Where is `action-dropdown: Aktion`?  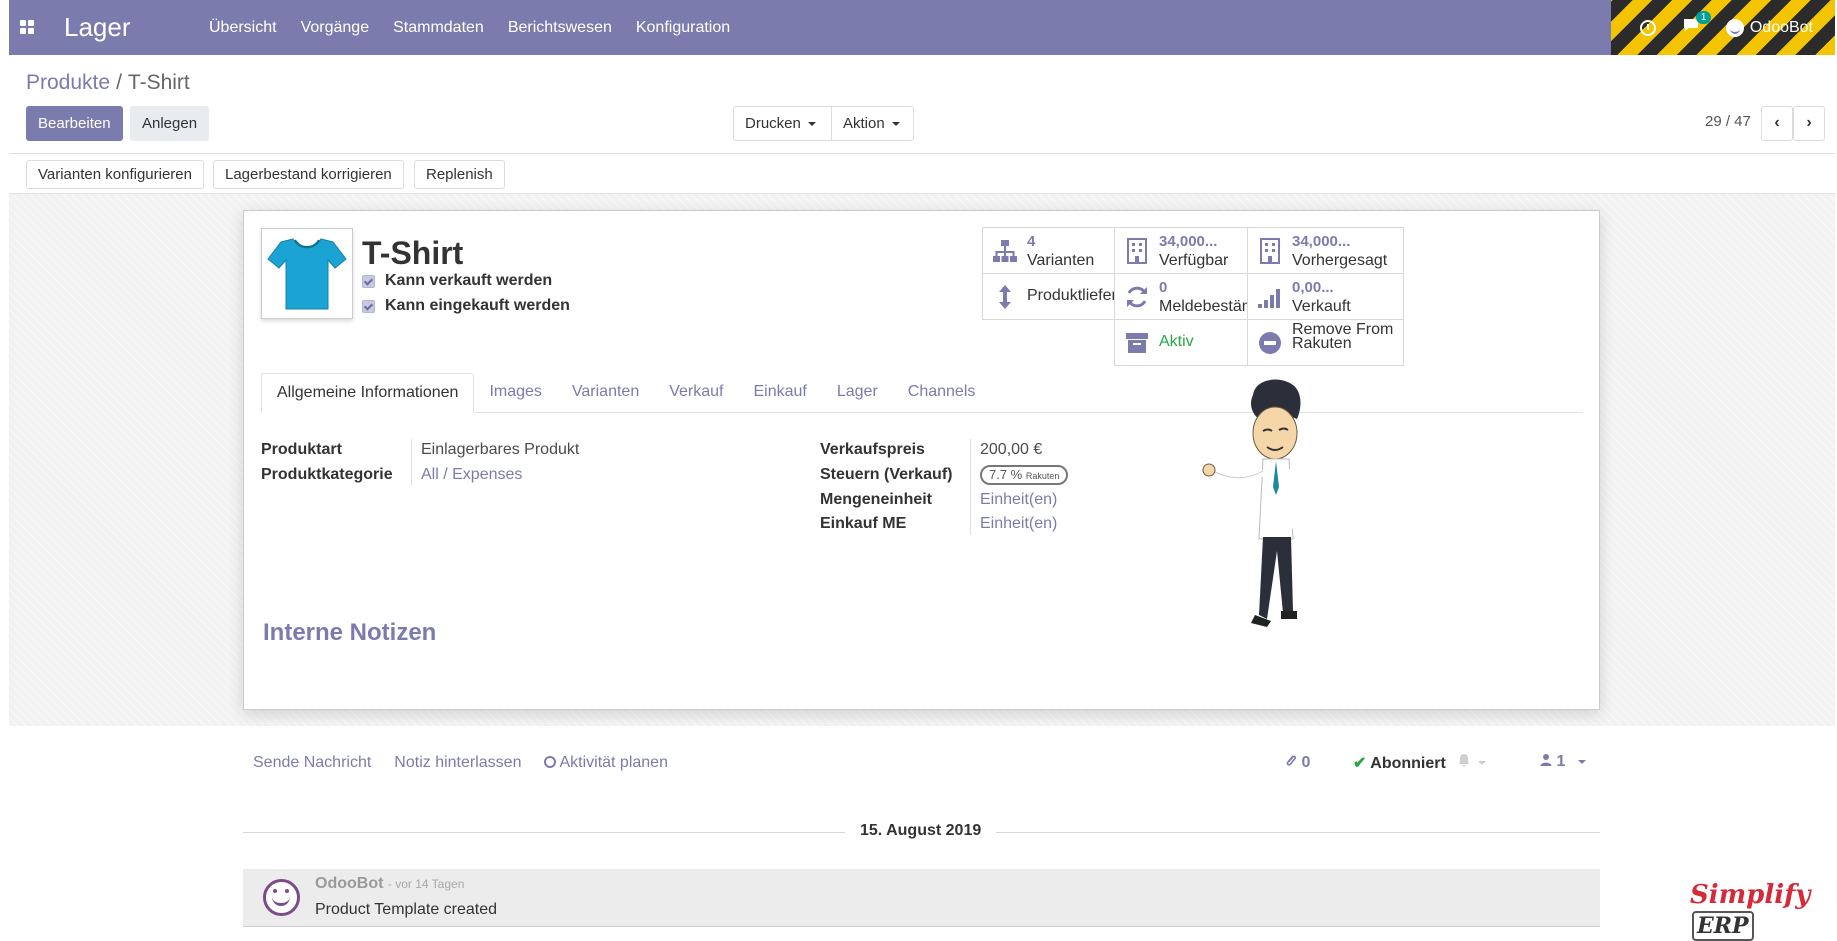 action-dropdown: Aktion is located at coordinates (872, 123).